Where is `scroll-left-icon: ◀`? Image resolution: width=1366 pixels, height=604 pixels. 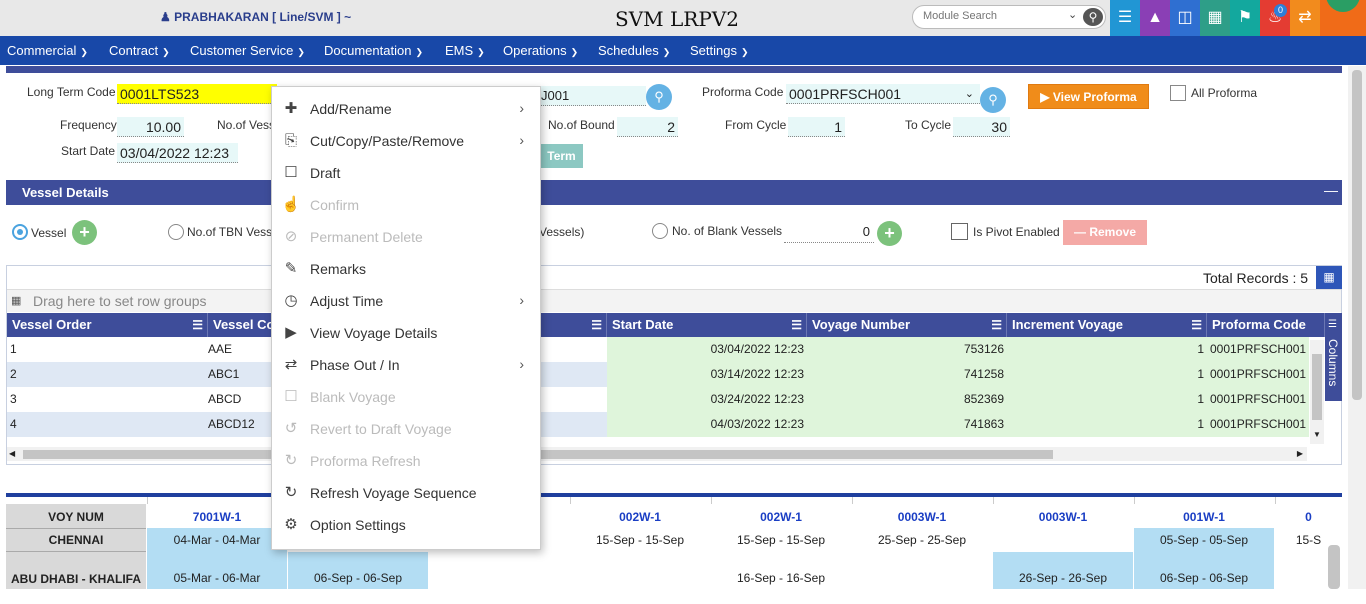
scroll-left-icon: ◀ is located at coordinates (12, 453).